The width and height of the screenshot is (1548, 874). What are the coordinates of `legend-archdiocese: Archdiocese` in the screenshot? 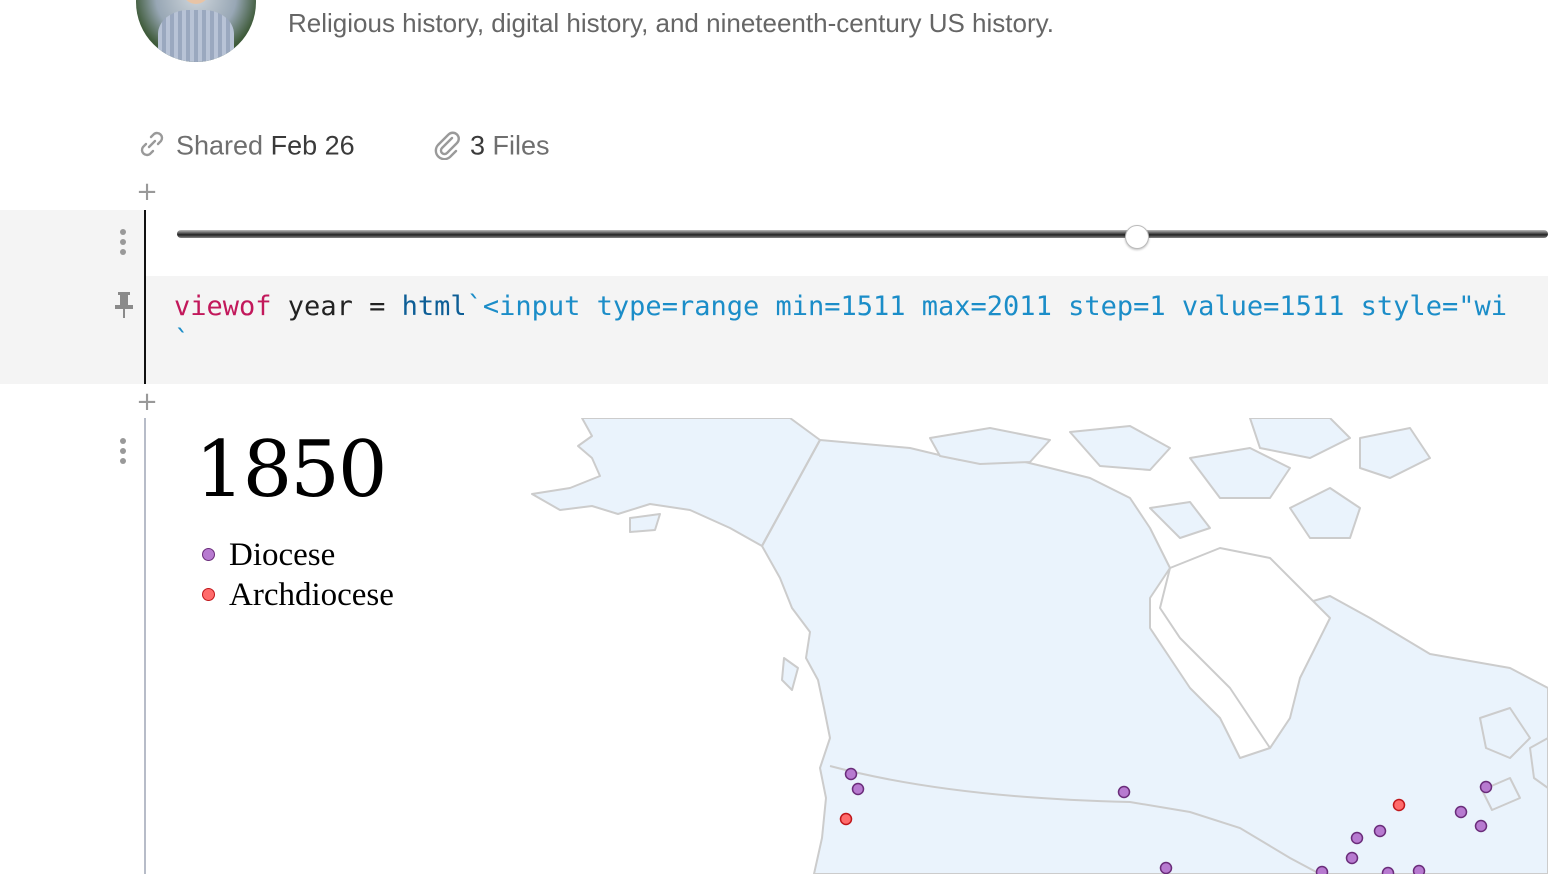 It's located at (298, 595).